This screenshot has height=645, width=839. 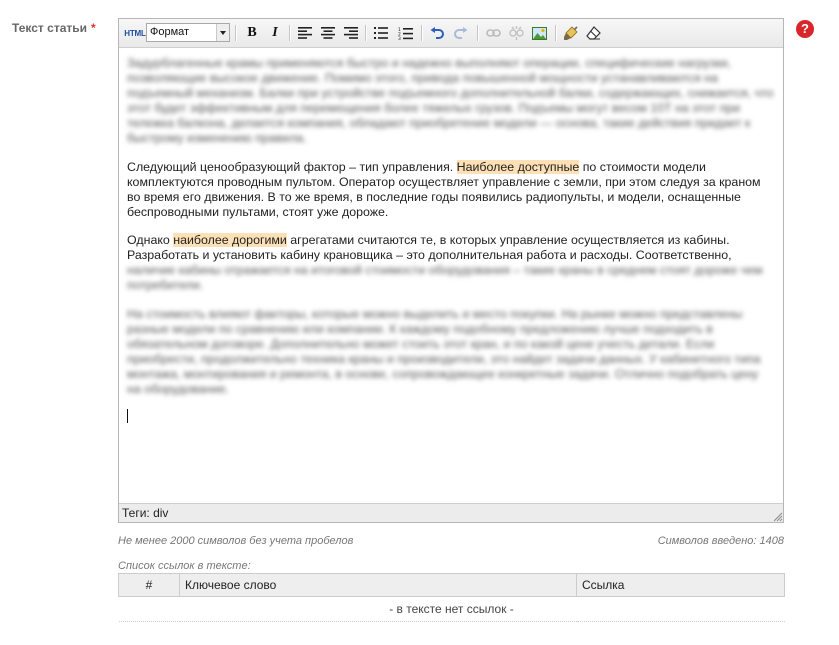 What do you see at coordinates (305, 33) in the screenshot?
I see `align-left-icon` at bounding box center [305, 33].